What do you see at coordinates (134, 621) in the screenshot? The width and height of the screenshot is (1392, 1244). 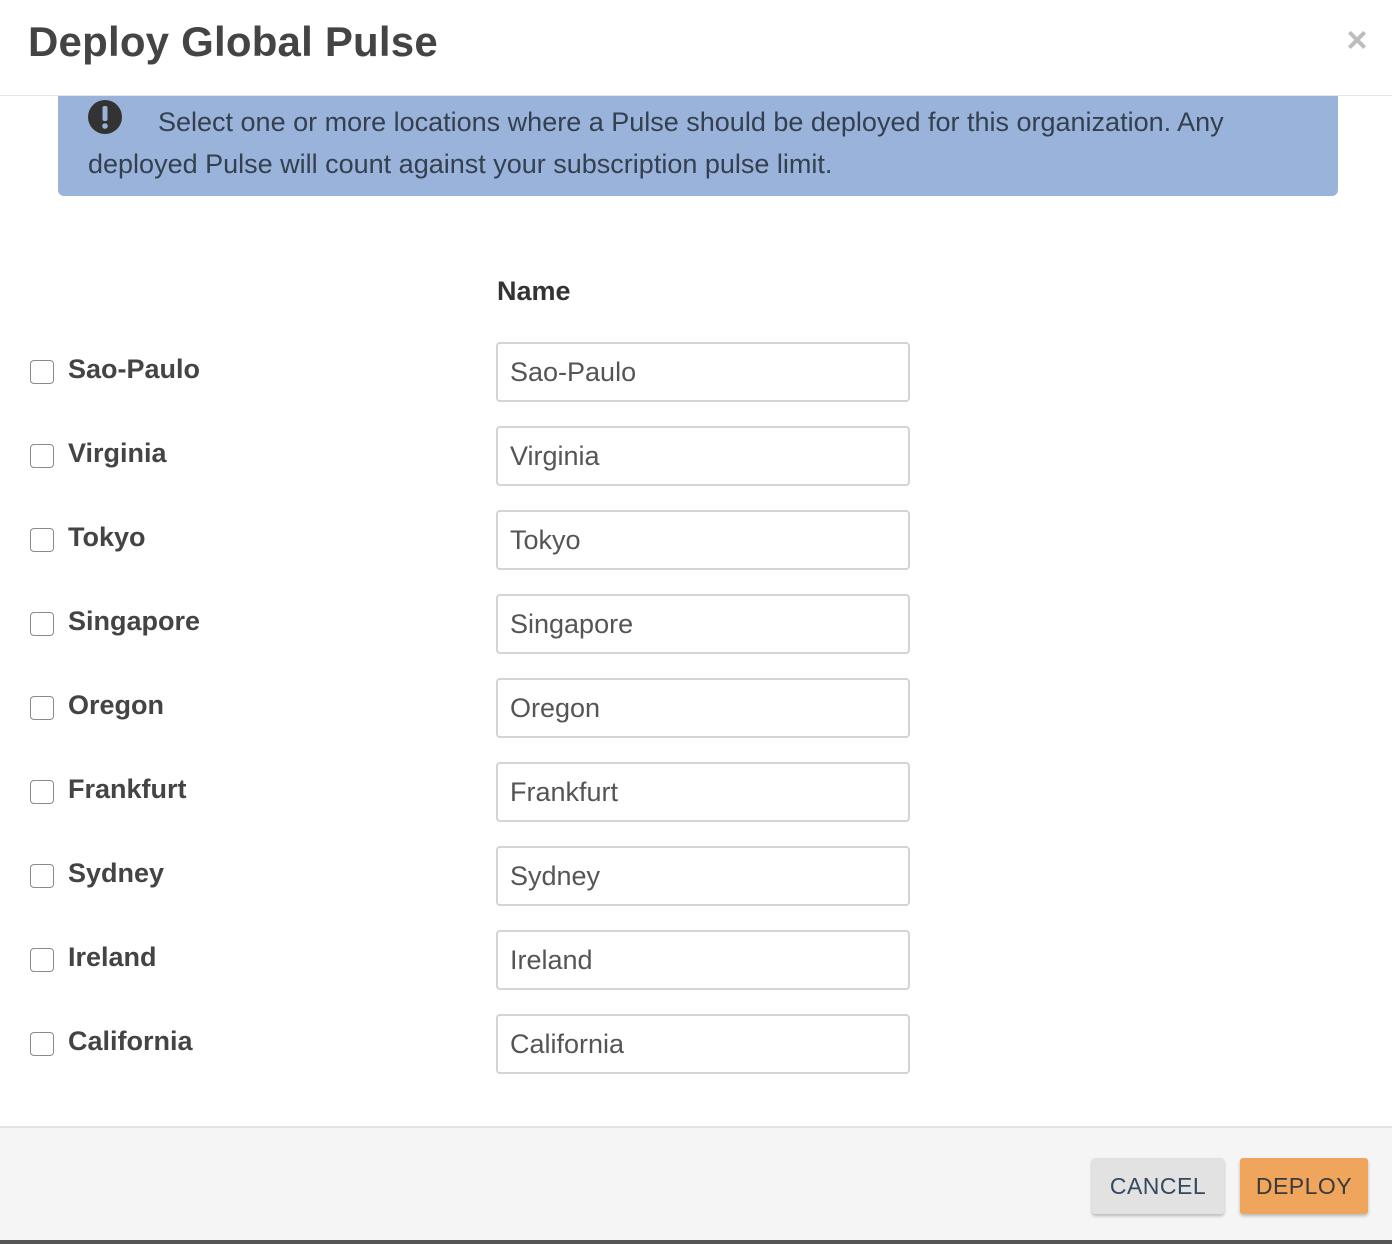 I see `location-label-singapore: Singapore` at bounding box center [134, 621].